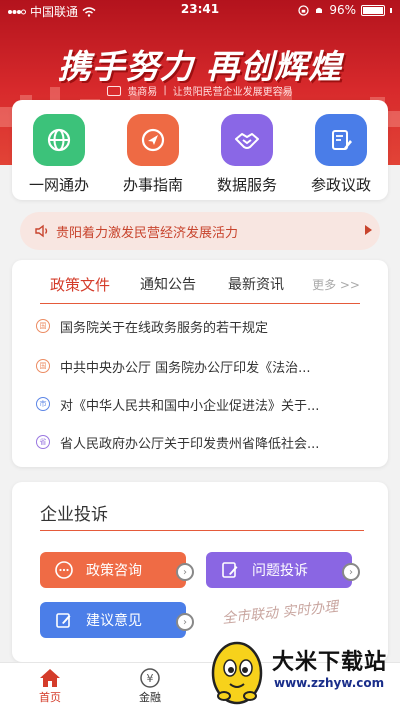 This screenshot has height=710, width=400. I want to click on policy-consult-button: 政策咨询 ›, so click(117, 570).